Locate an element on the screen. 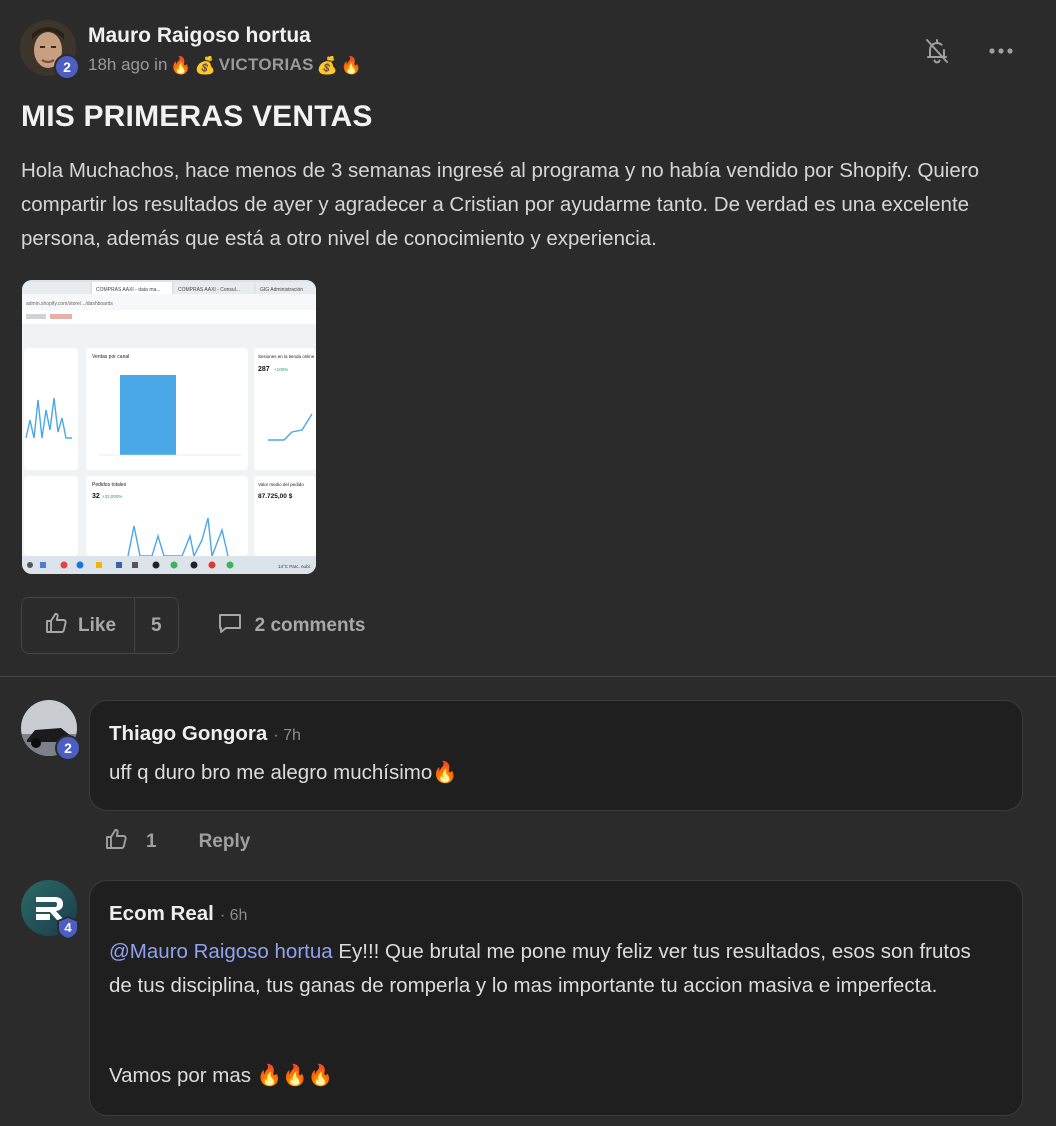  comment-header: Thiago Gongora · 7h is located at coordinates (205, 734).